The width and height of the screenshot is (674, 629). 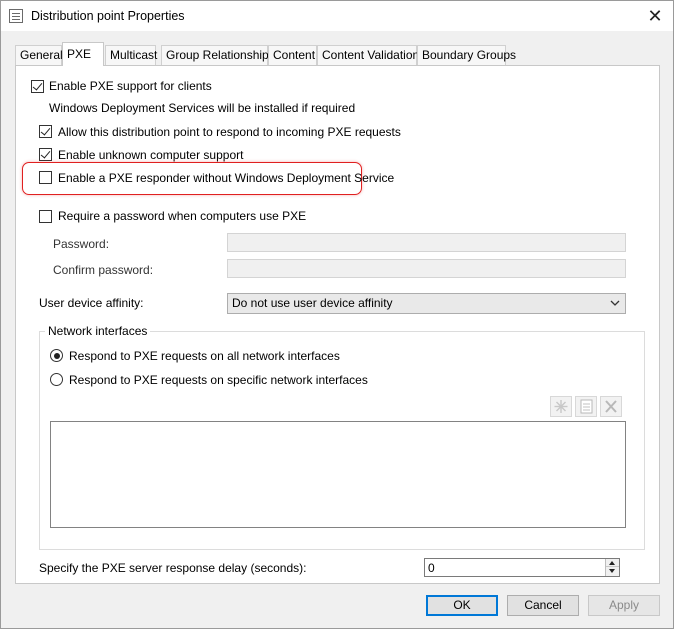 I want to click on pxe-responder-checkbox, so click(x=45, y=177).